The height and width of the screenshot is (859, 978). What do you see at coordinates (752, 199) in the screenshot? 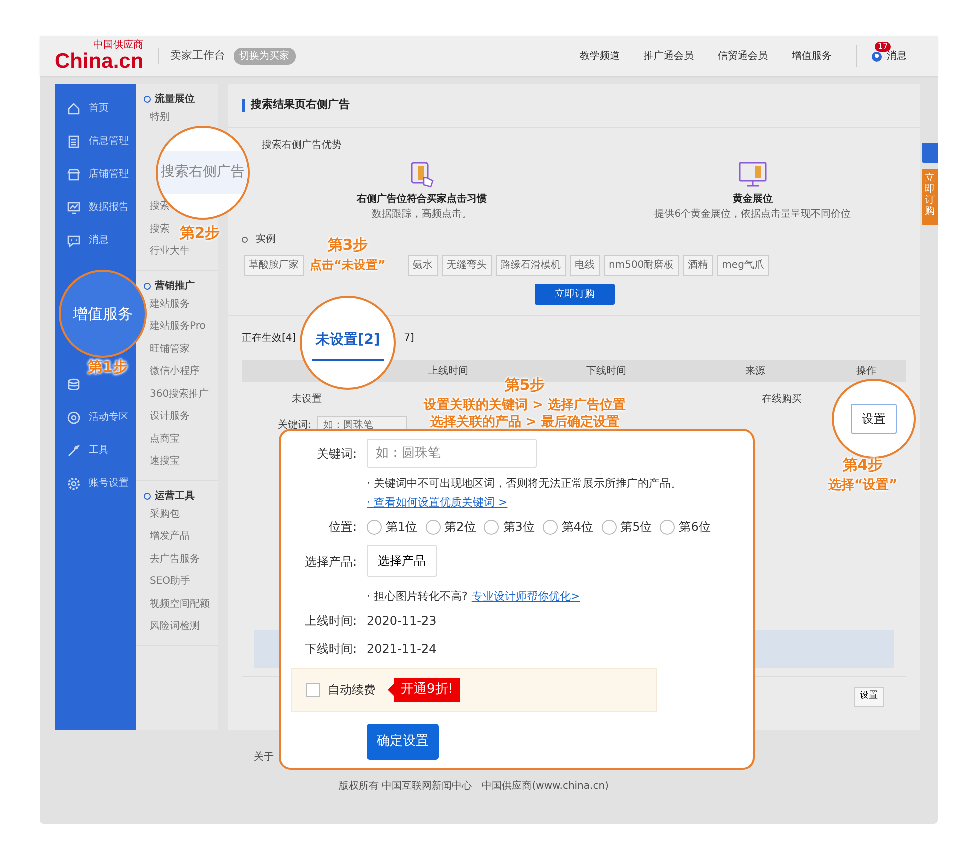
I see `feature-title: 黄金展位` at bounding box center [752, 199].